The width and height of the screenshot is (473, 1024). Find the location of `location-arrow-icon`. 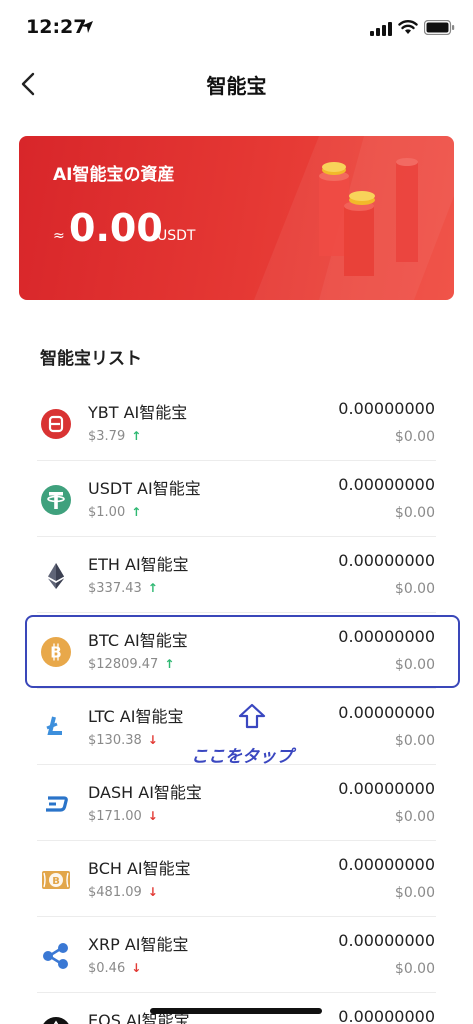

location-arrow-icon is located at coordinates (87, 27).